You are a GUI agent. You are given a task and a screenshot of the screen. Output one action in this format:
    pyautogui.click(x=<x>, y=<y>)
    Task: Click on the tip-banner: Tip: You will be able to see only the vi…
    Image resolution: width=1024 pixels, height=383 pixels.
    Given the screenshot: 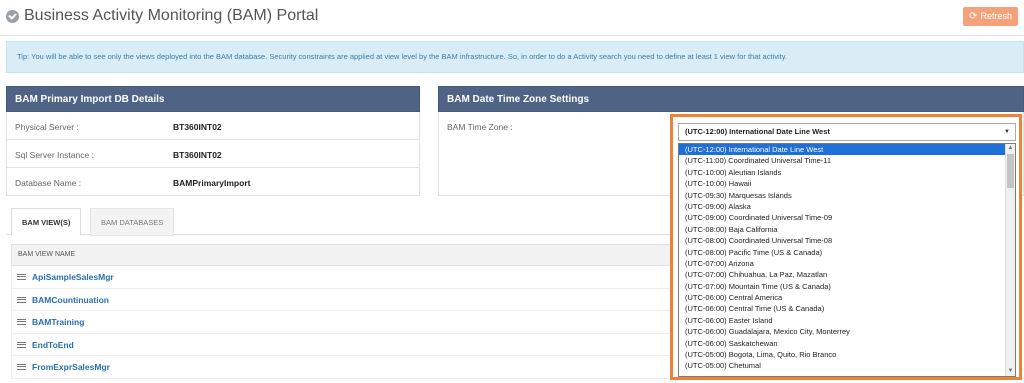 What is the action you would take?
    pyautogui.click(x=515, y=57)
    